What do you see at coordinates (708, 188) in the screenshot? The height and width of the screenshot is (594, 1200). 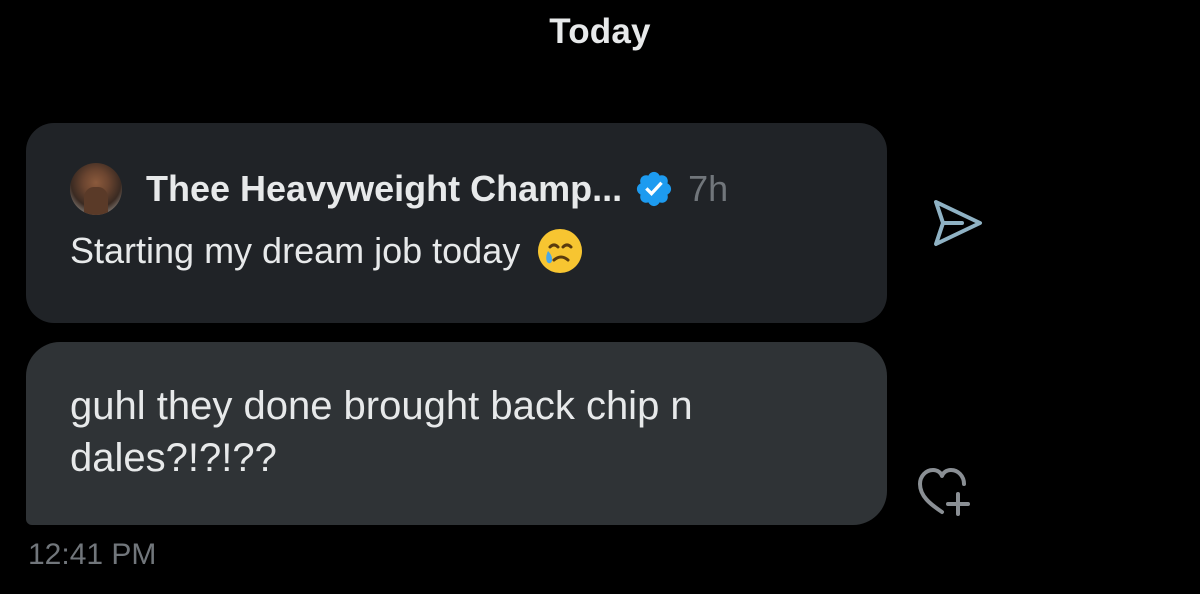 I see `post-time: 7h` at bounding box center [708, 188].